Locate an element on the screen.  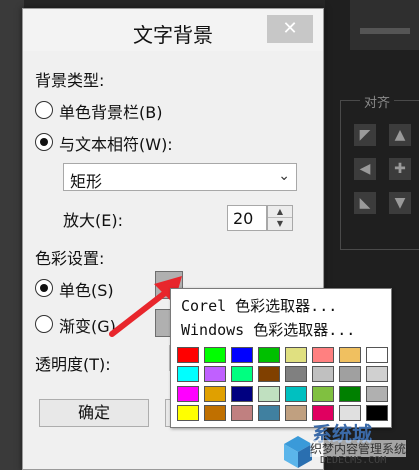
zoom-label: 放大(E): is located at coordinates (93, 220).